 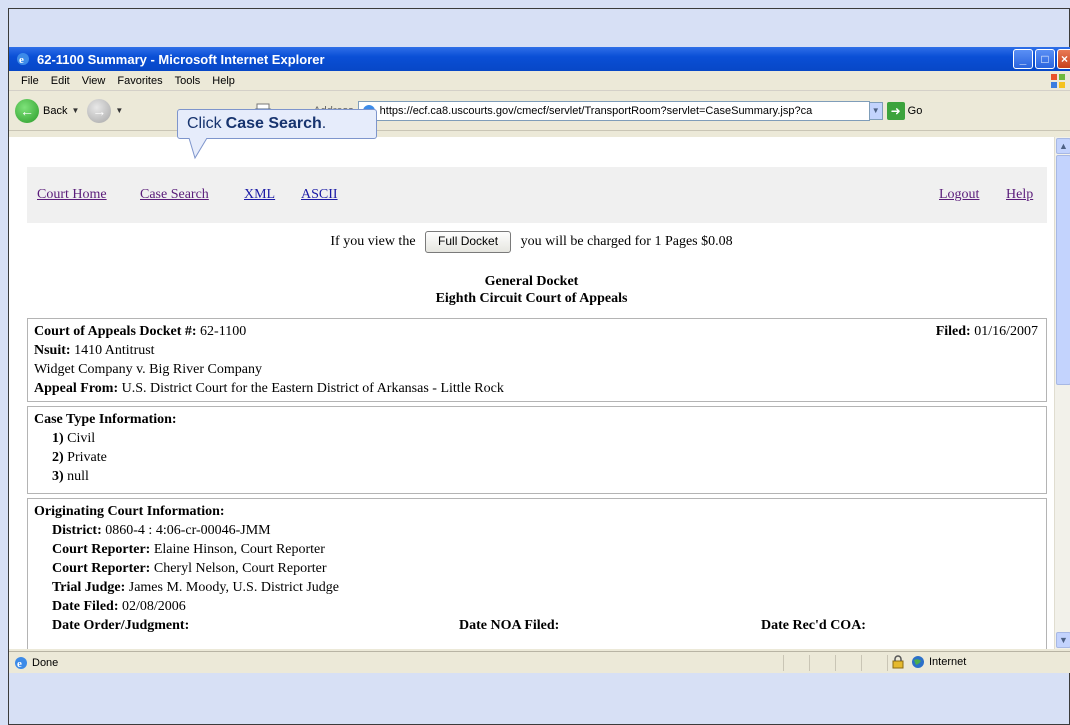 What do you see at coordinates (259, 195) in the screenshot?
I see `xml-link: XML` at bounding box center [259, 195].